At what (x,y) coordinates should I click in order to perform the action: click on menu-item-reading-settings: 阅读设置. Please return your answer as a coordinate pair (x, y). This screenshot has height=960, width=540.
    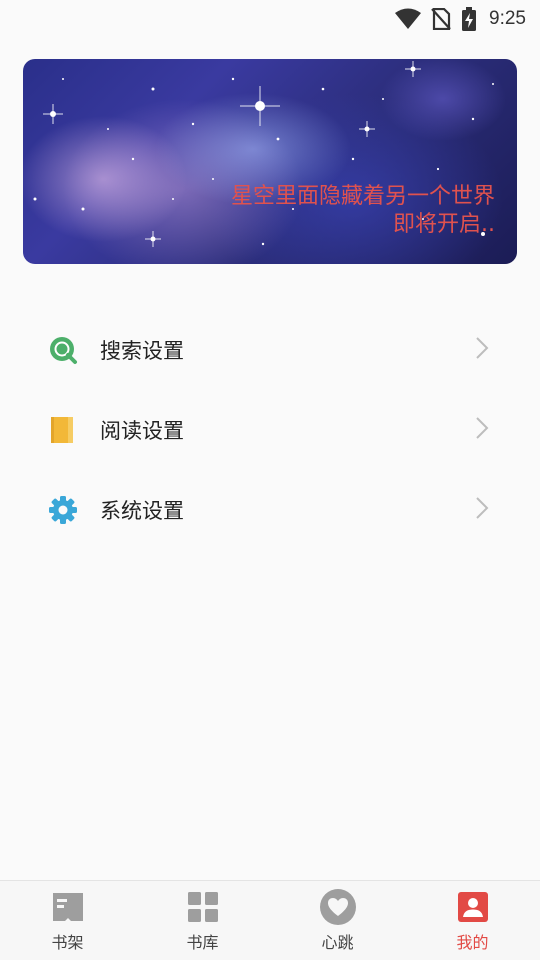
    Looking at the image, I should click on (270, 430).